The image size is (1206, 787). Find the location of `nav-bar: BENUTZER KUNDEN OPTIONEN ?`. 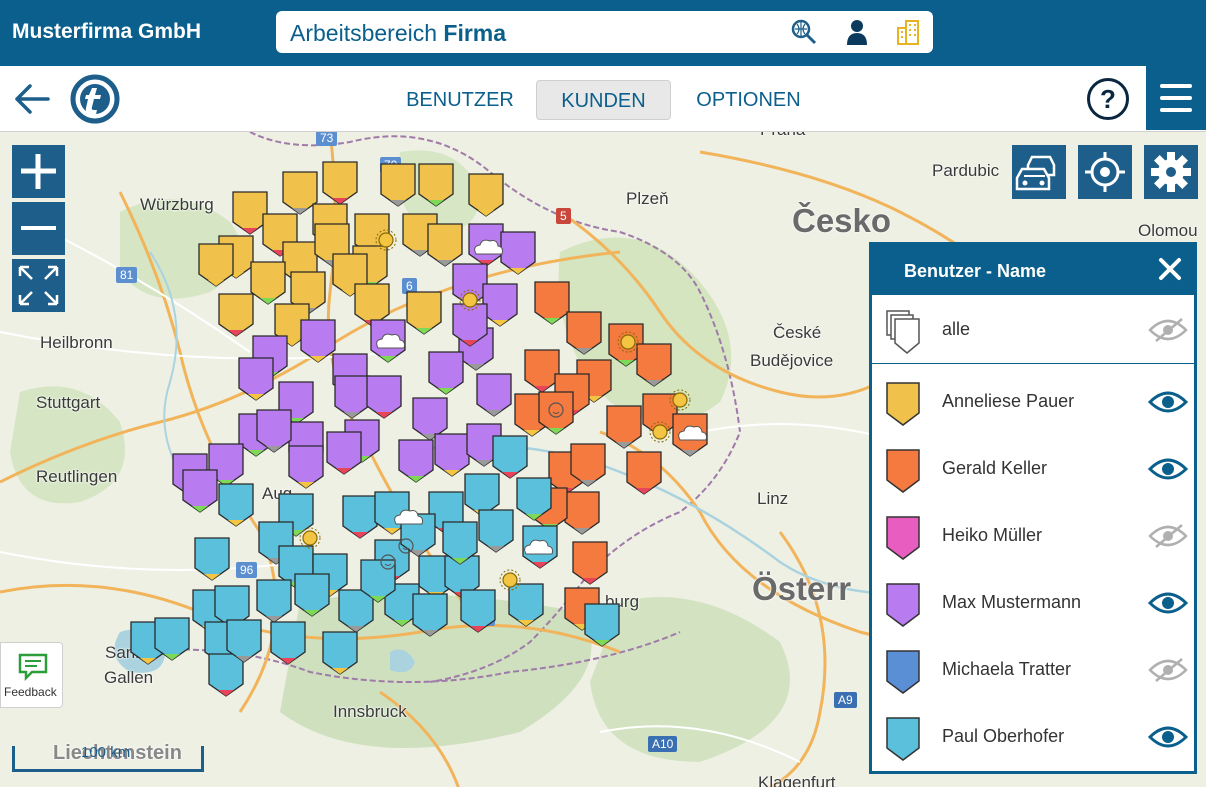

nav-bar: BENUTZER KUNDEN OPTIONEN ? is located at coordinates (603, 99).